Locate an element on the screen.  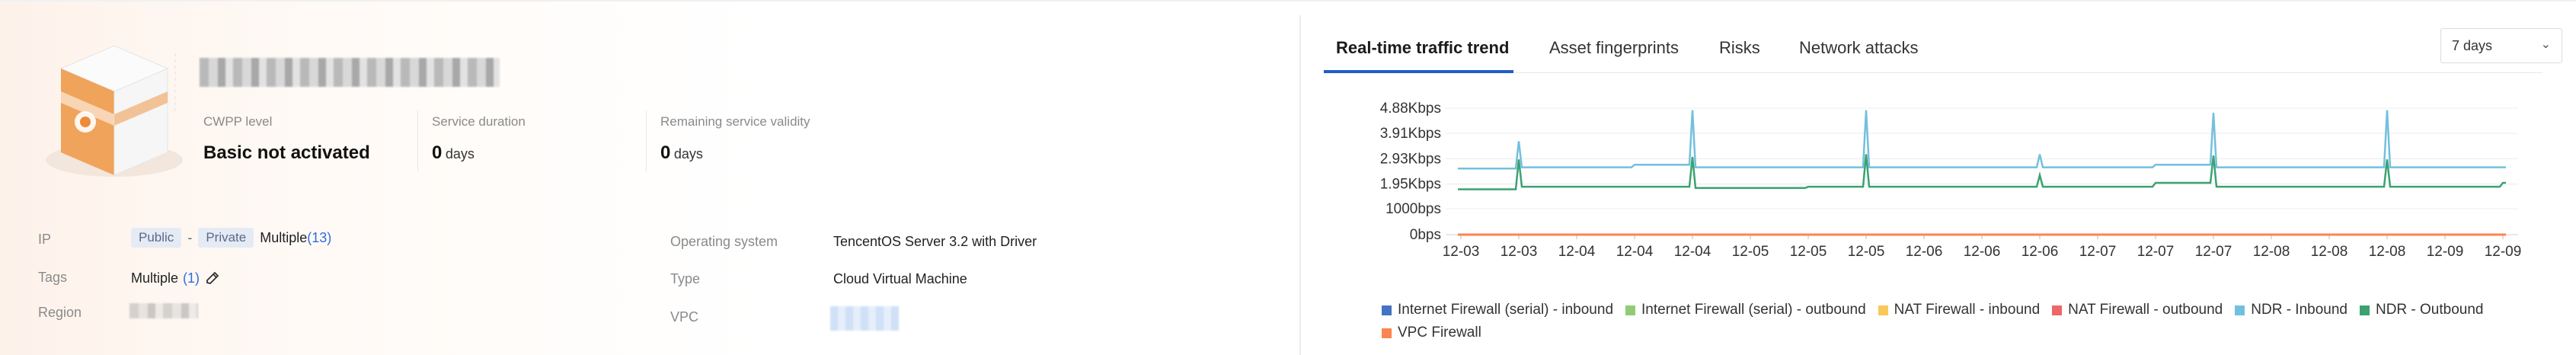
y-tick-label: 1000bps is located at coordinates (1413, 209).